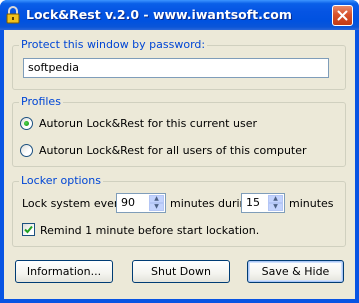  I want to click on radio-current-user, so click(26, 123).